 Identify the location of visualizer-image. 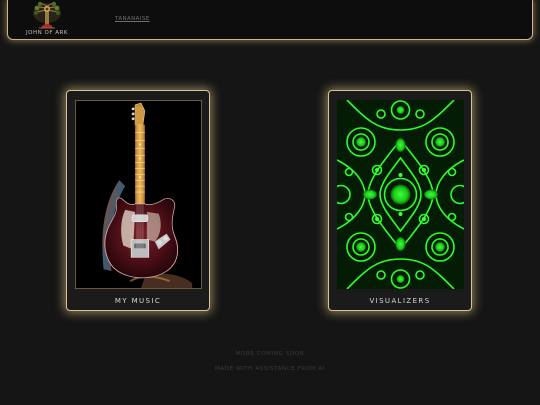
(400, 194).